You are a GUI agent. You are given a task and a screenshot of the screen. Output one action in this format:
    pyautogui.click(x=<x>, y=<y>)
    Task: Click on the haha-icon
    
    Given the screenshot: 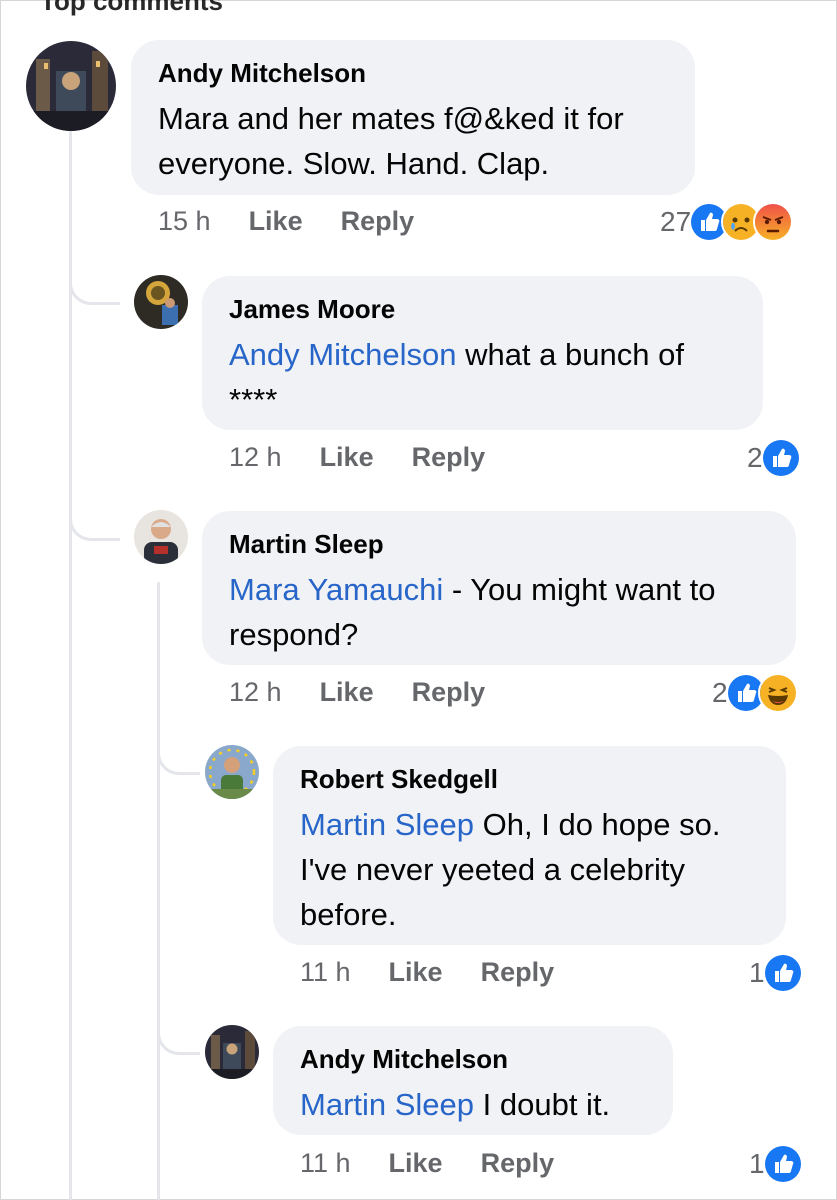 What is the action you would take?
    pyautogui.click(x=777, y=693)
    